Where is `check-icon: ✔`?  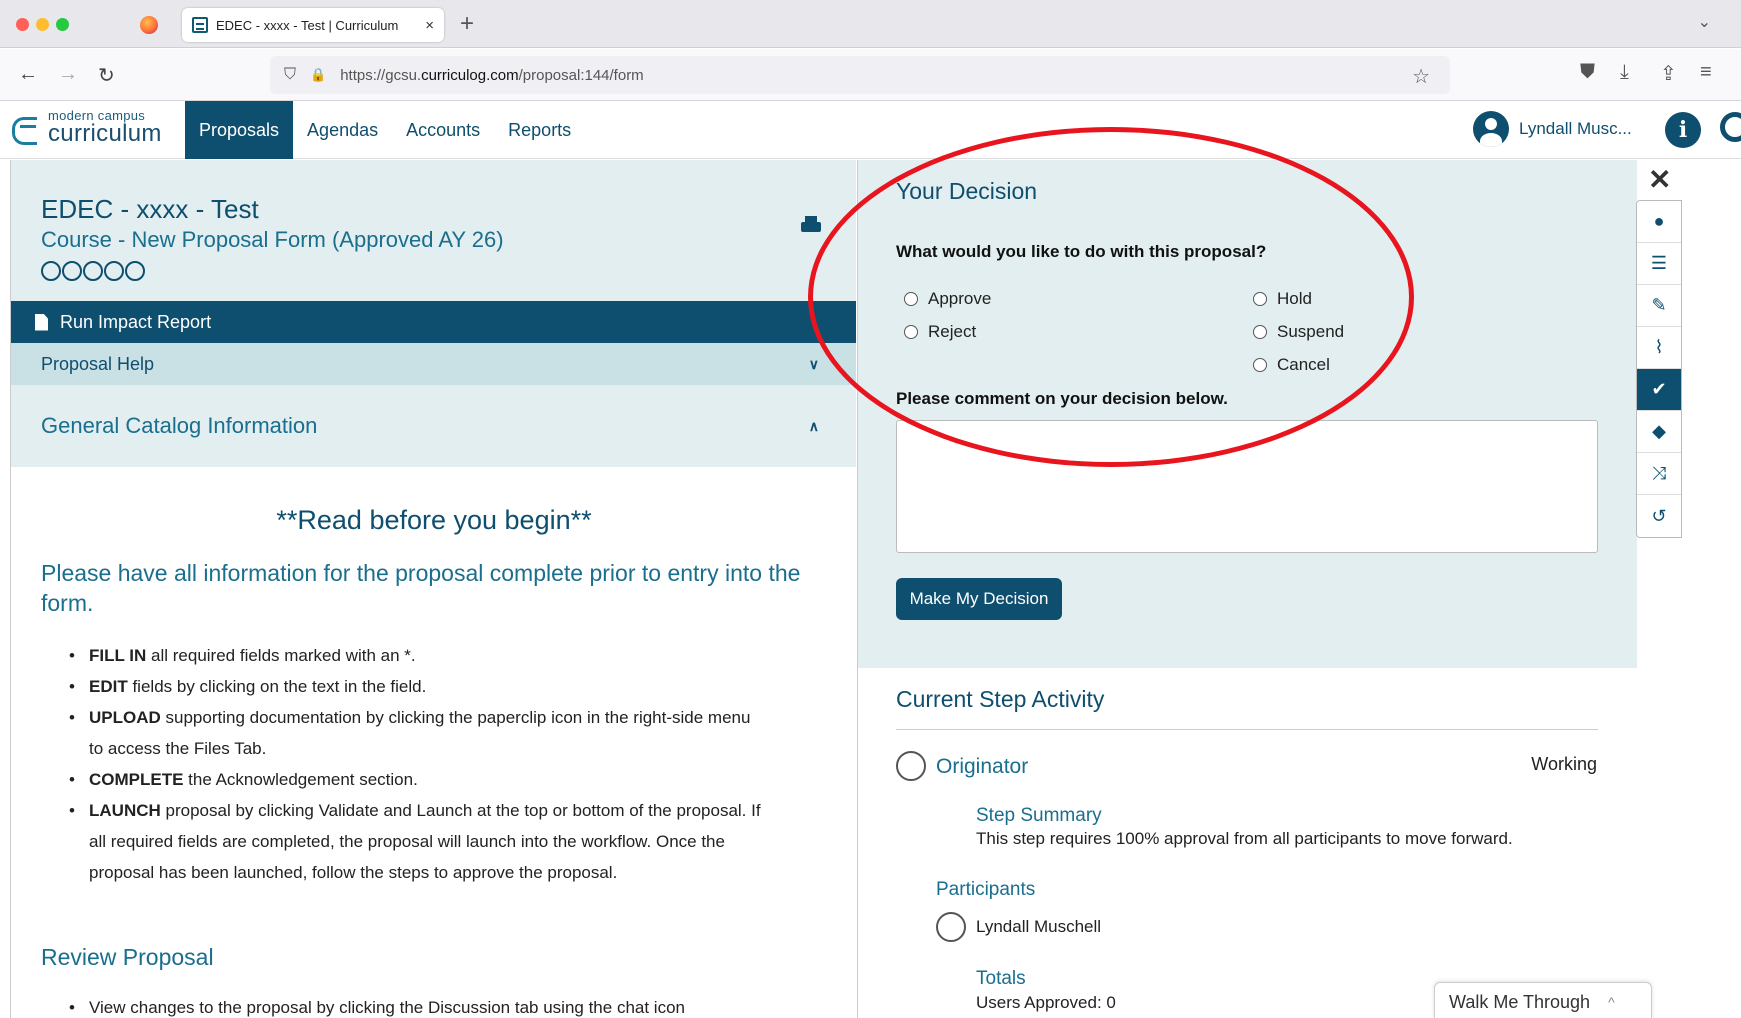 check-icon: ✔ is located at coordinates (1659, 390).